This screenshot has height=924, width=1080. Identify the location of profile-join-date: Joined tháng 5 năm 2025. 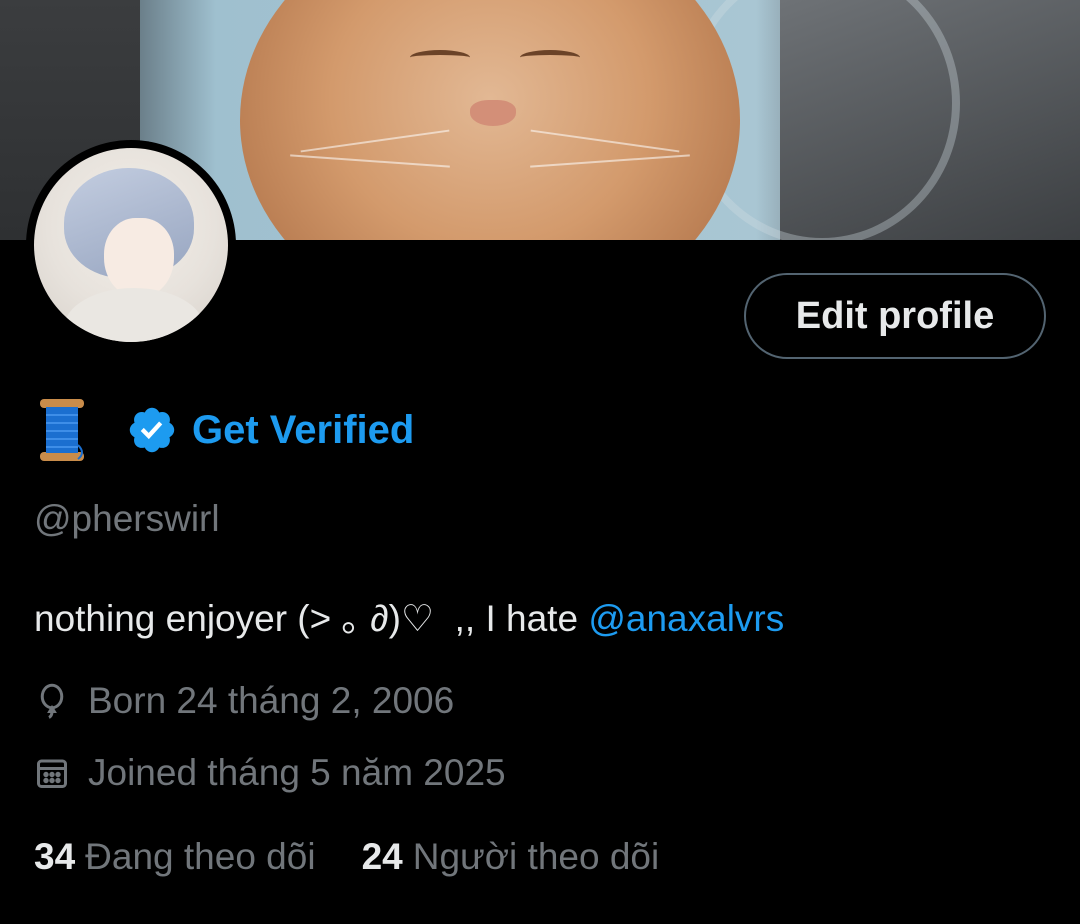
(270, 773).